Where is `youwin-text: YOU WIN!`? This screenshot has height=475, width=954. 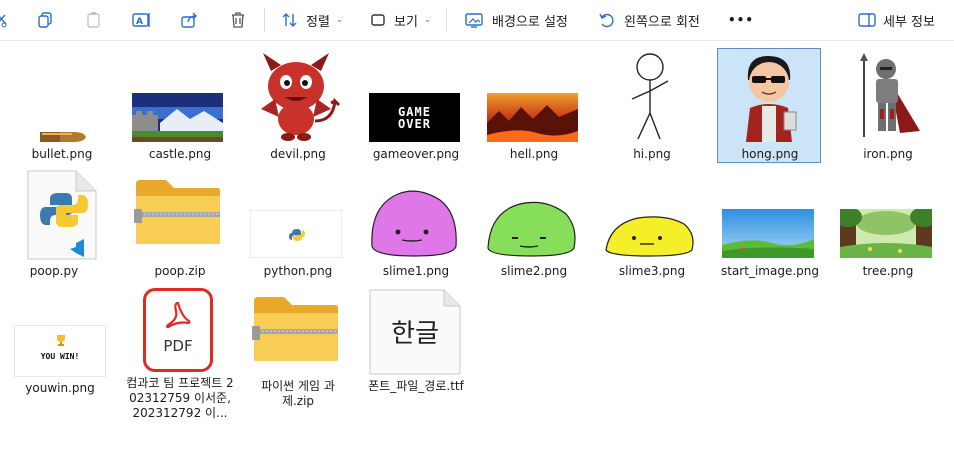
youwin-text: YOU WIN! is located at coordinates (60, 356).